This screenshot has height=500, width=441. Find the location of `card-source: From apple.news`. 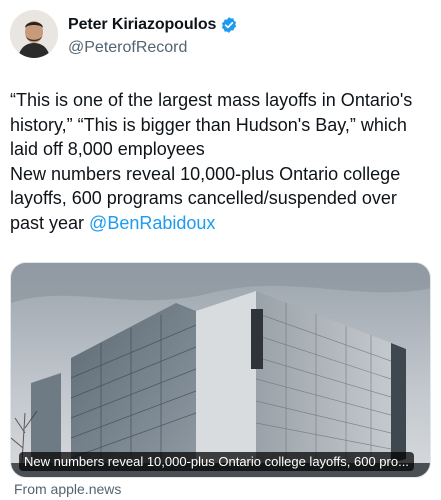

card-source: From apple.news is located at coordinates (67, 489).